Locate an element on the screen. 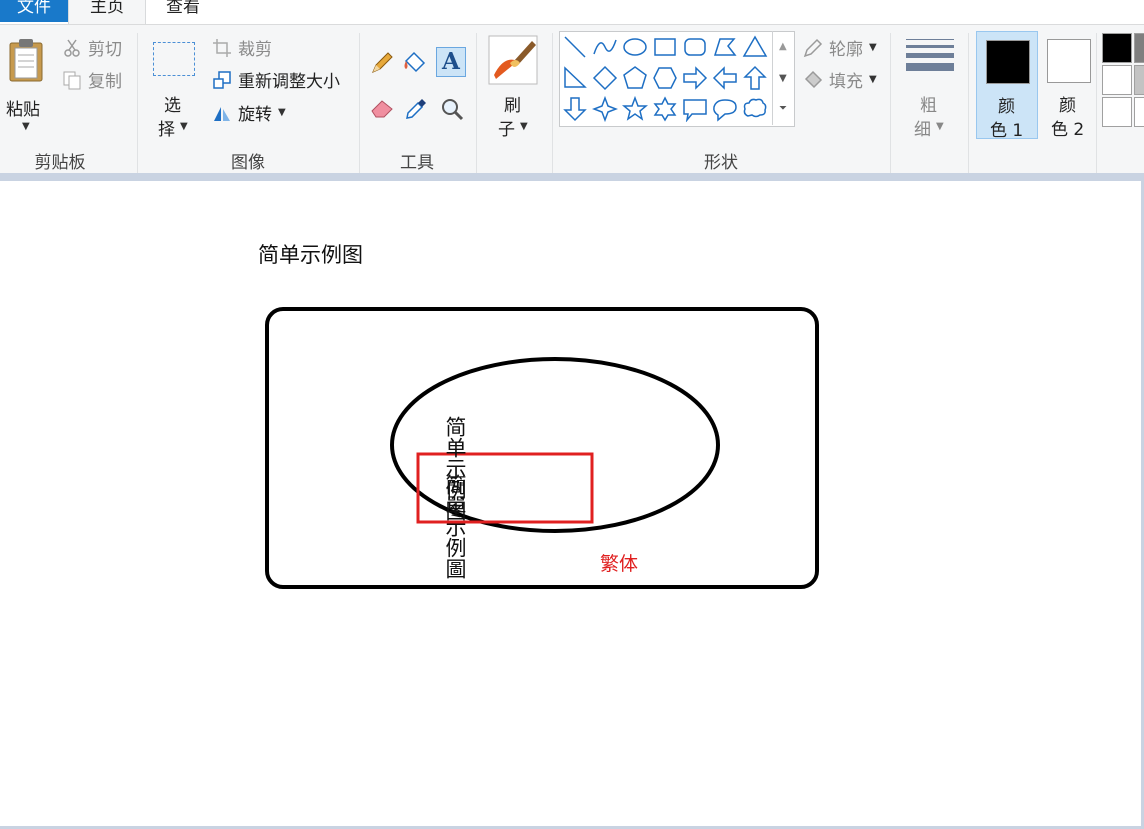 The width and height of the screenshot is (1144, 829). shapes-group-label: 形状 is located at coordinates (721, 163).